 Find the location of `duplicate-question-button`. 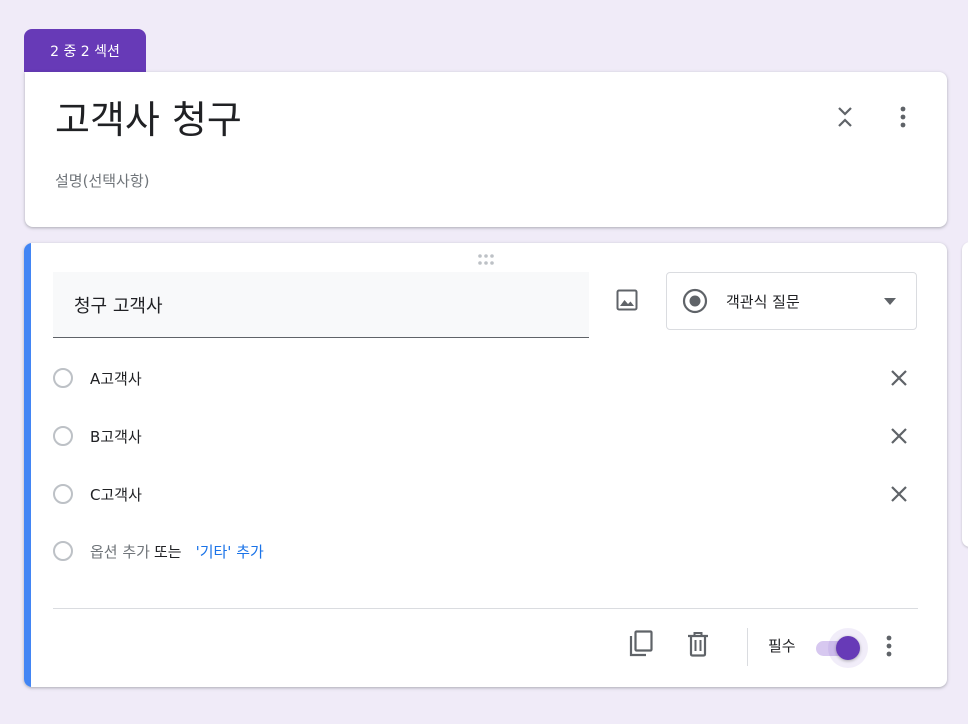

duplicate-question-button is located at coordinates (641, 644).